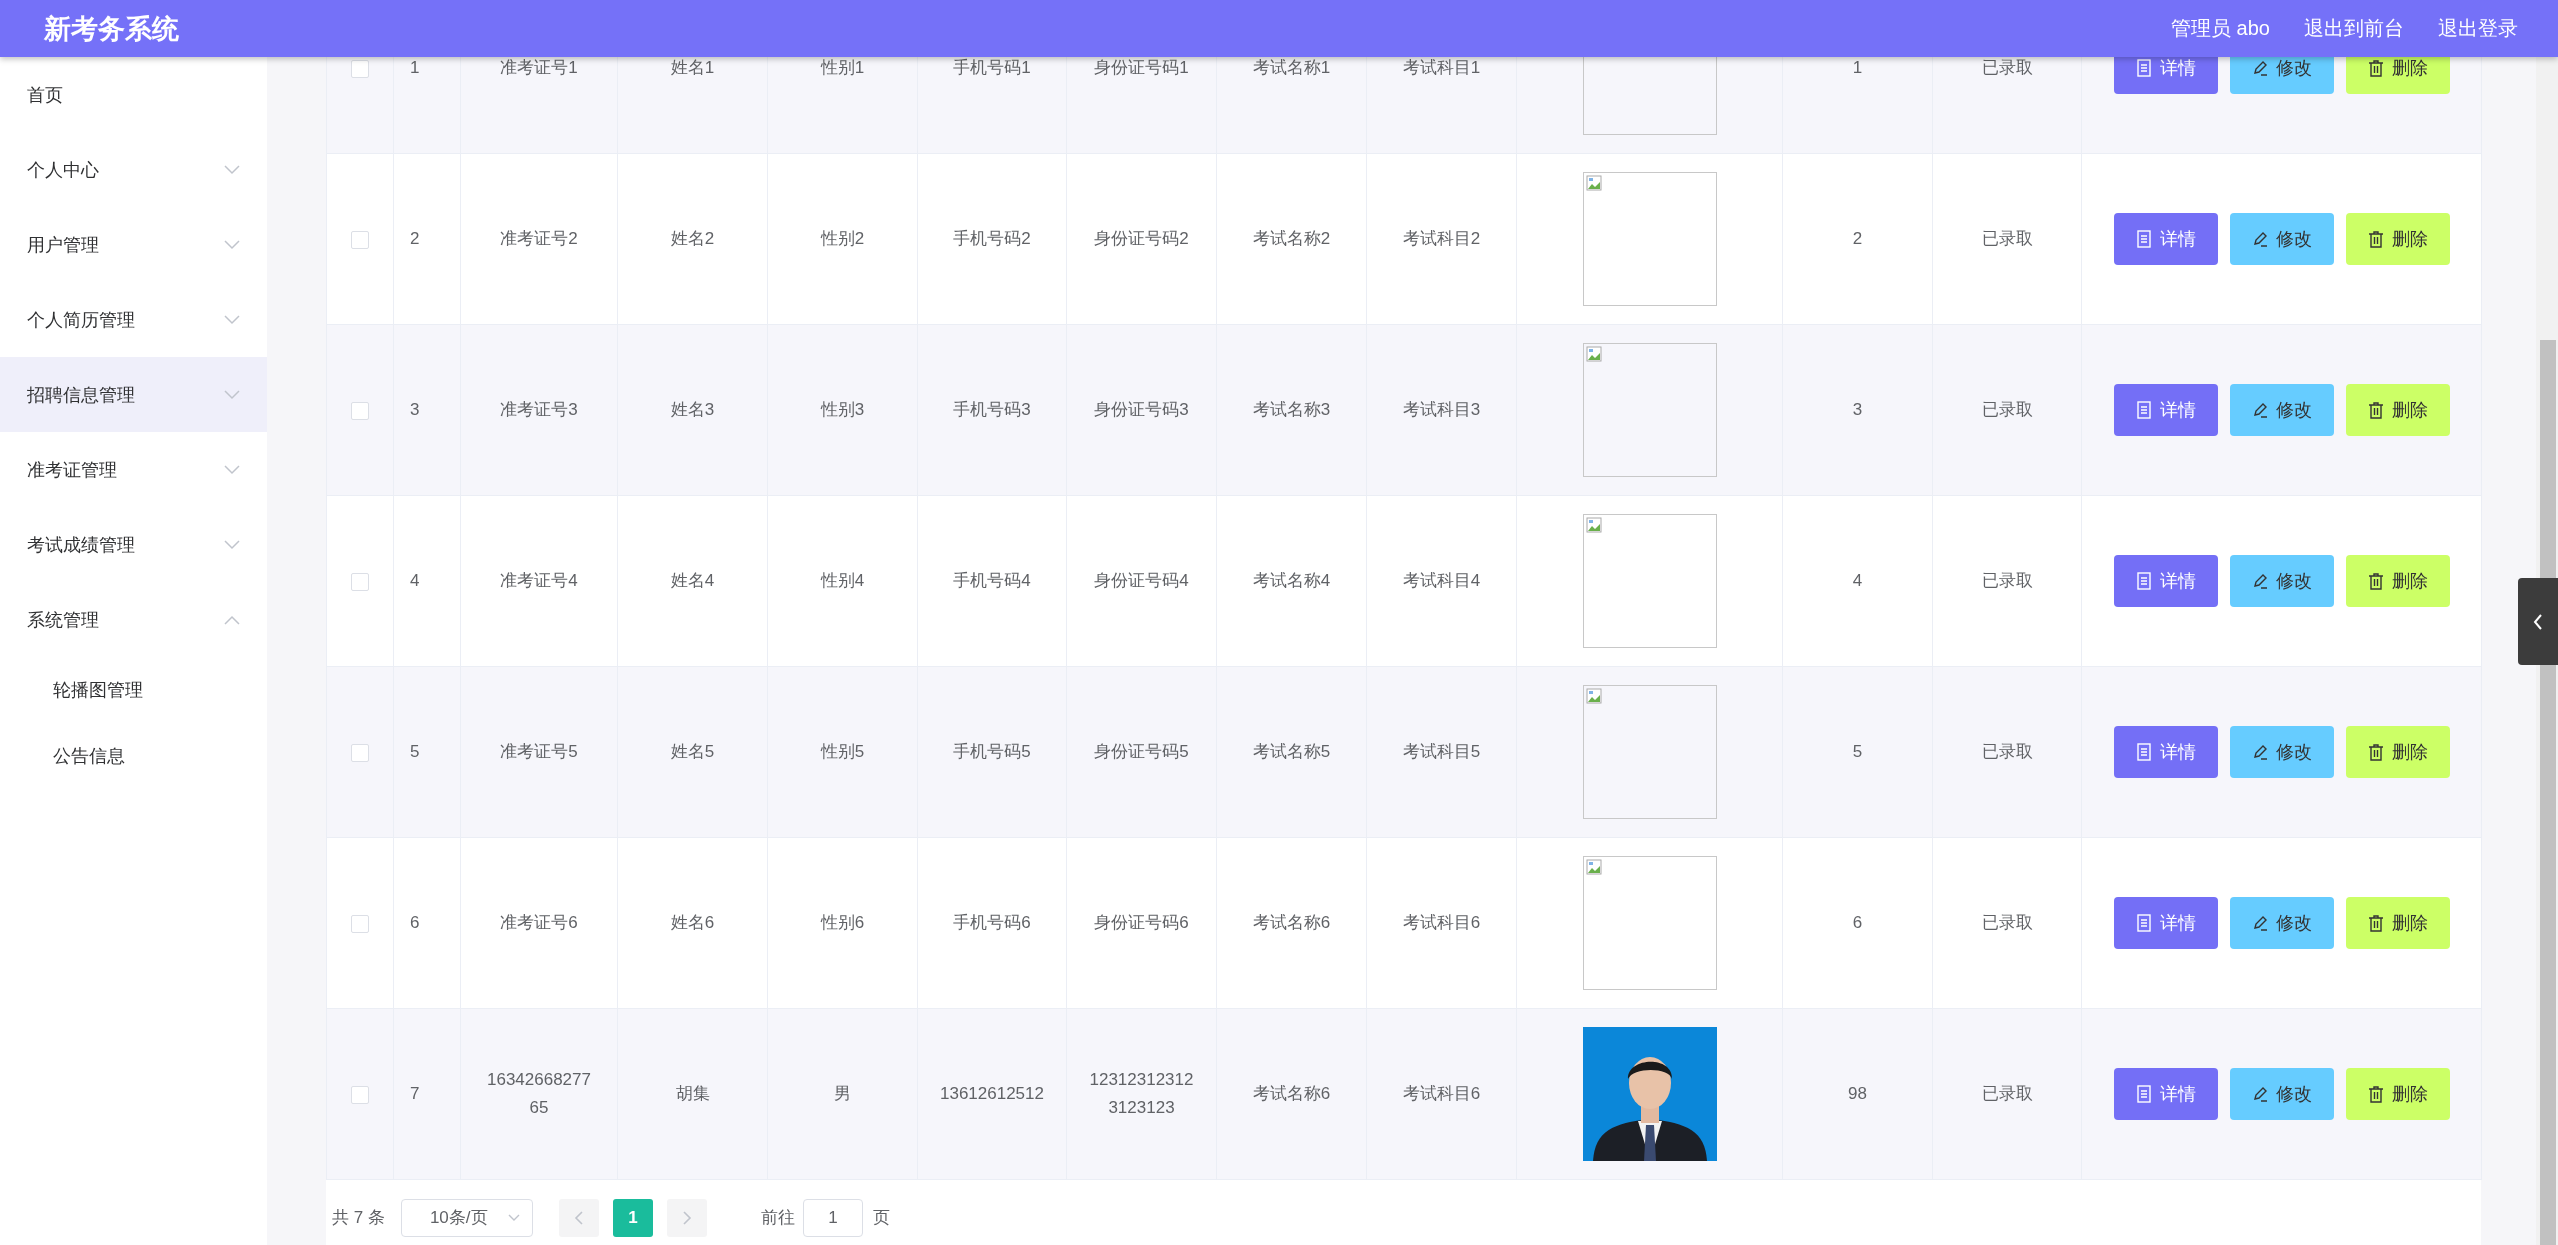  Describe the element at coordinates (133, 756) in the screenshot. I see `submenu-item: 公告信息` at that location.